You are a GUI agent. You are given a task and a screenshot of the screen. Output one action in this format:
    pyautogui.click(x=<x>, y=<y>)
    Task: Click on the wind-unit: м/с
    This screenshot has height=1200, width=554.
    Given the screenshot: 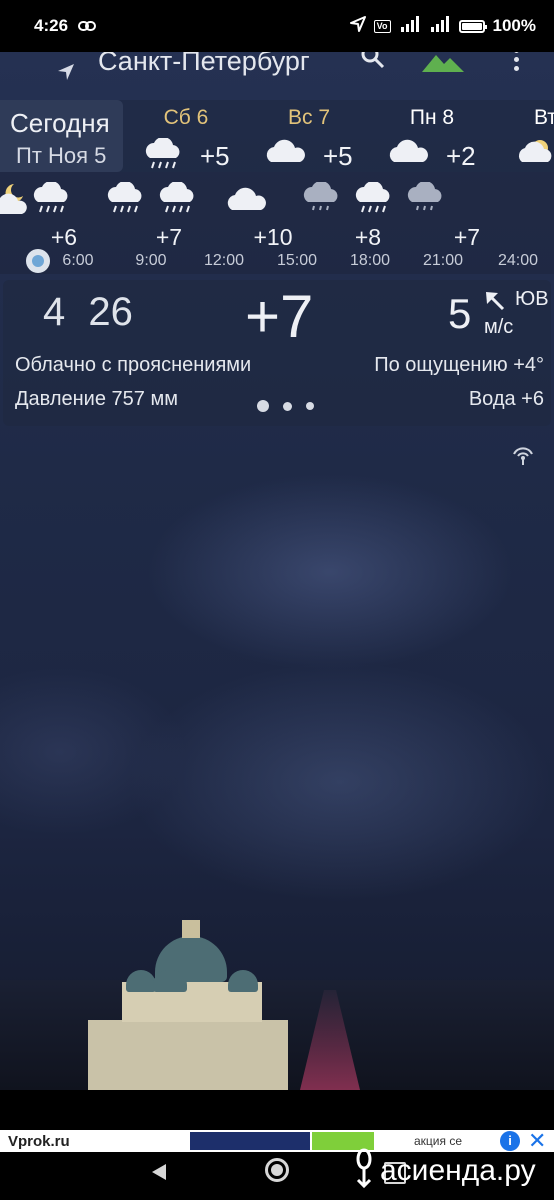 What is the action you would take?
    pyautogui.click(x=499, y=327)
    